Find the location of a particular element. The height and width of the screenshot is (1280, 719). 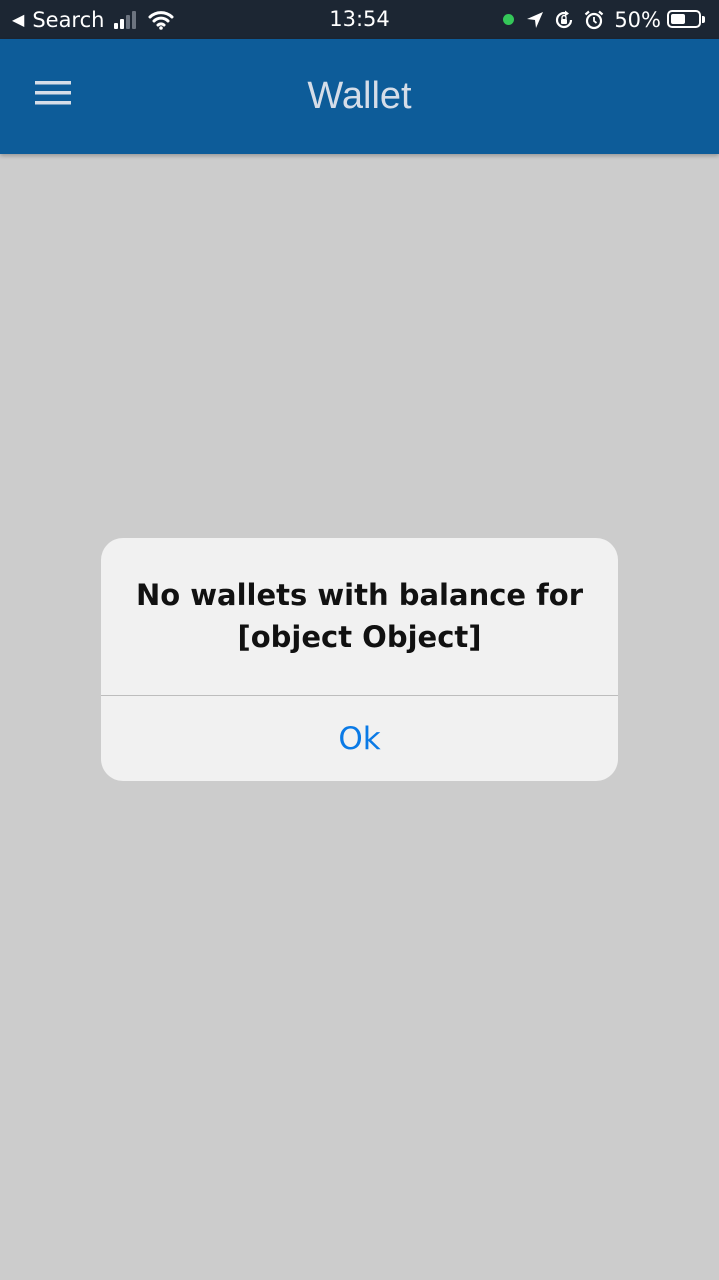

mic-in-use-dot-icon is located at coordinates (509, 19).